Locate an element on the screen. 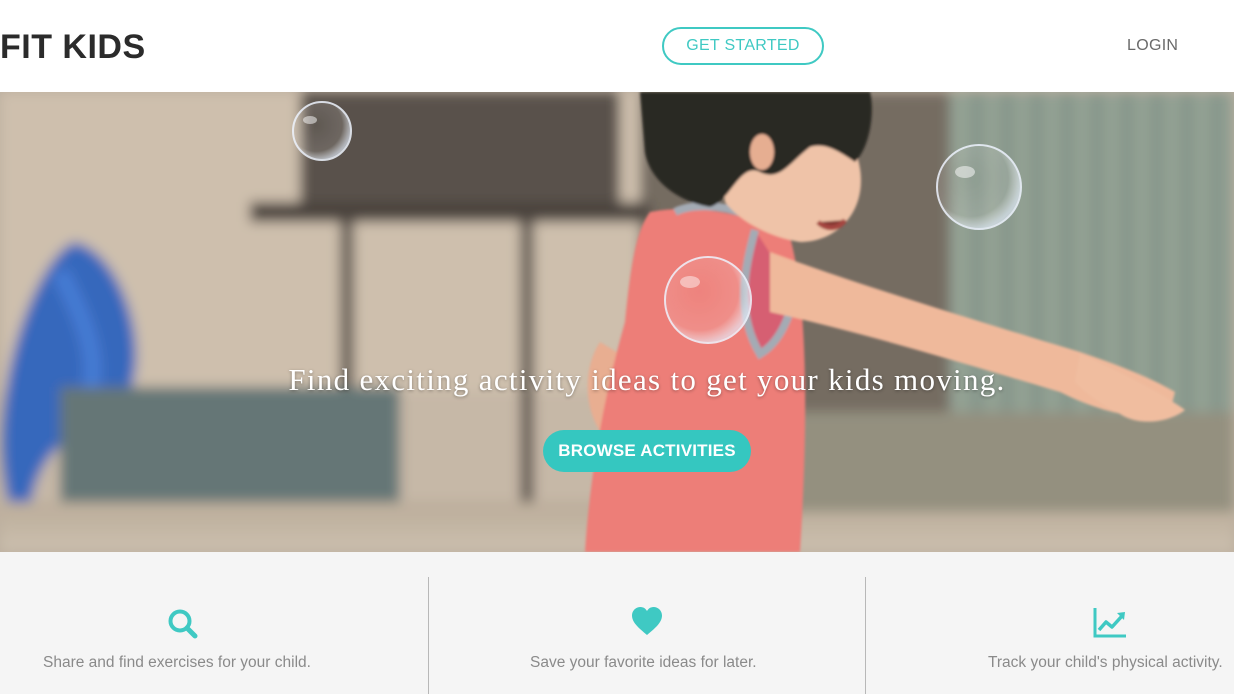  feature-save-text: Save your favorite ideas for later. is located at coordinates (643, 662).